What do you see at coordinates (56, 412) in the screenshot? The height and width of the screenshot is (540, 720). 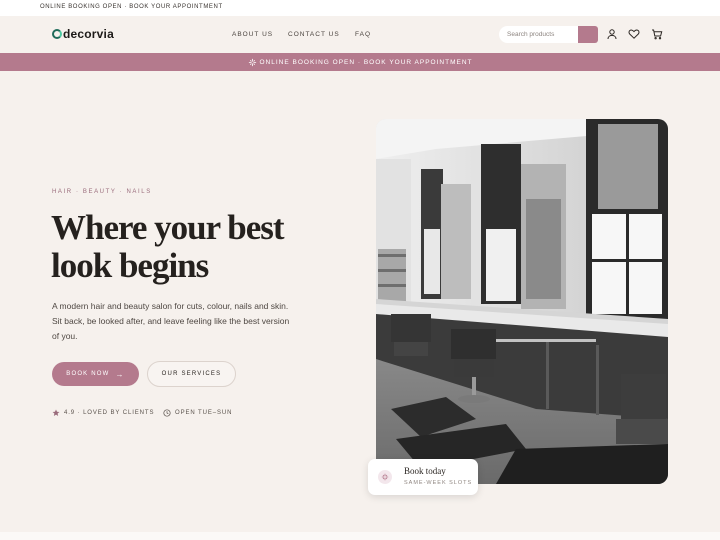 I see `star-icon` at bounding box center [56, 412].